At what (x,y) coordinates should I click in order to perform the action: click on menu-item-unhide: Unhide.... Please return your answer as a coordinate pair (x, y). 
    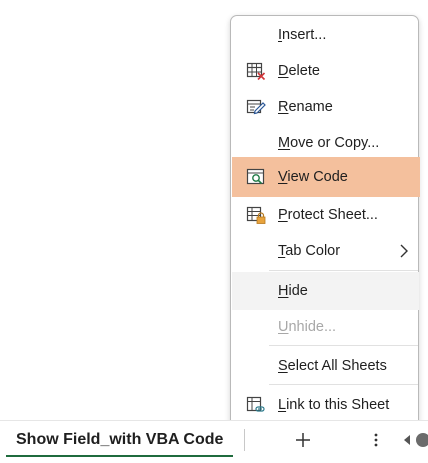
    Looking at the image, I should click on (325, 327).